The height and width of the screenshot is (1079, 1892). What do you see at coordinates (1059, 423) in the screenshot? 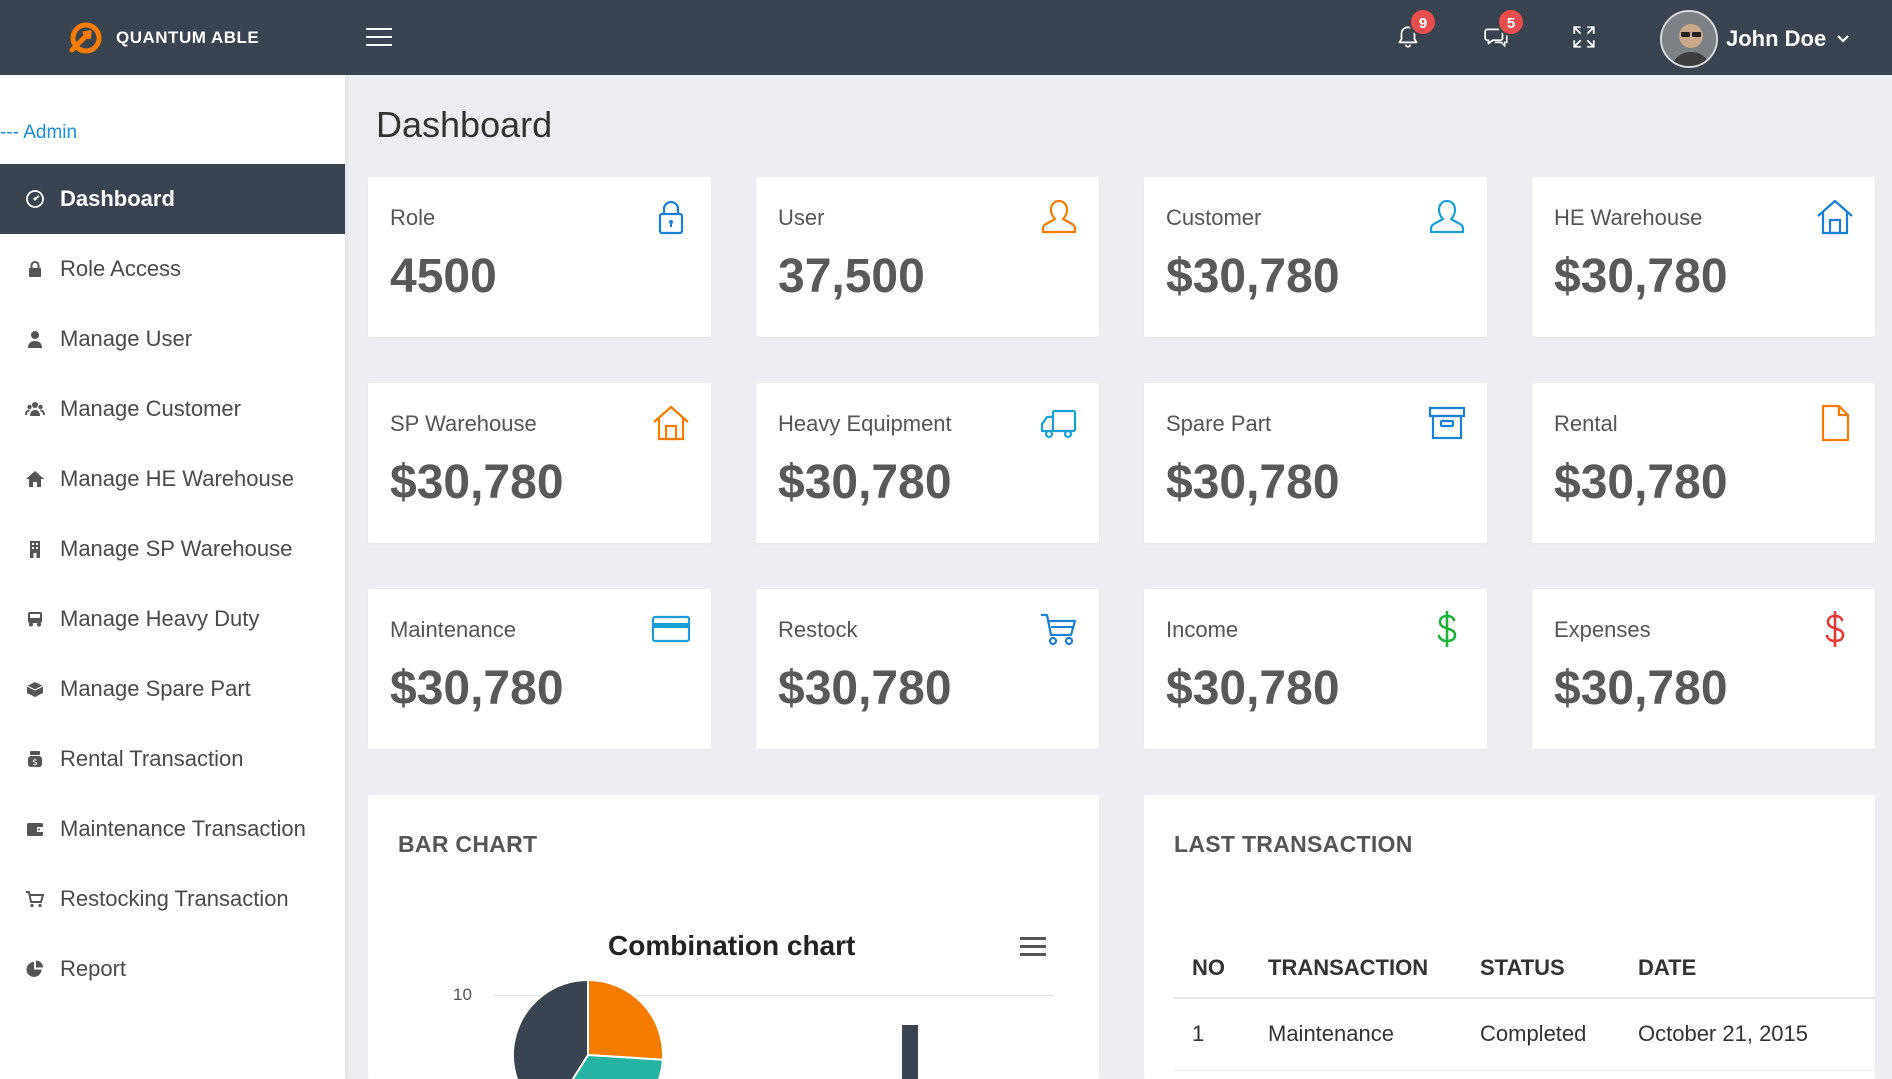
I see `truck-outline-icon` at bounding box center [1059, 423].